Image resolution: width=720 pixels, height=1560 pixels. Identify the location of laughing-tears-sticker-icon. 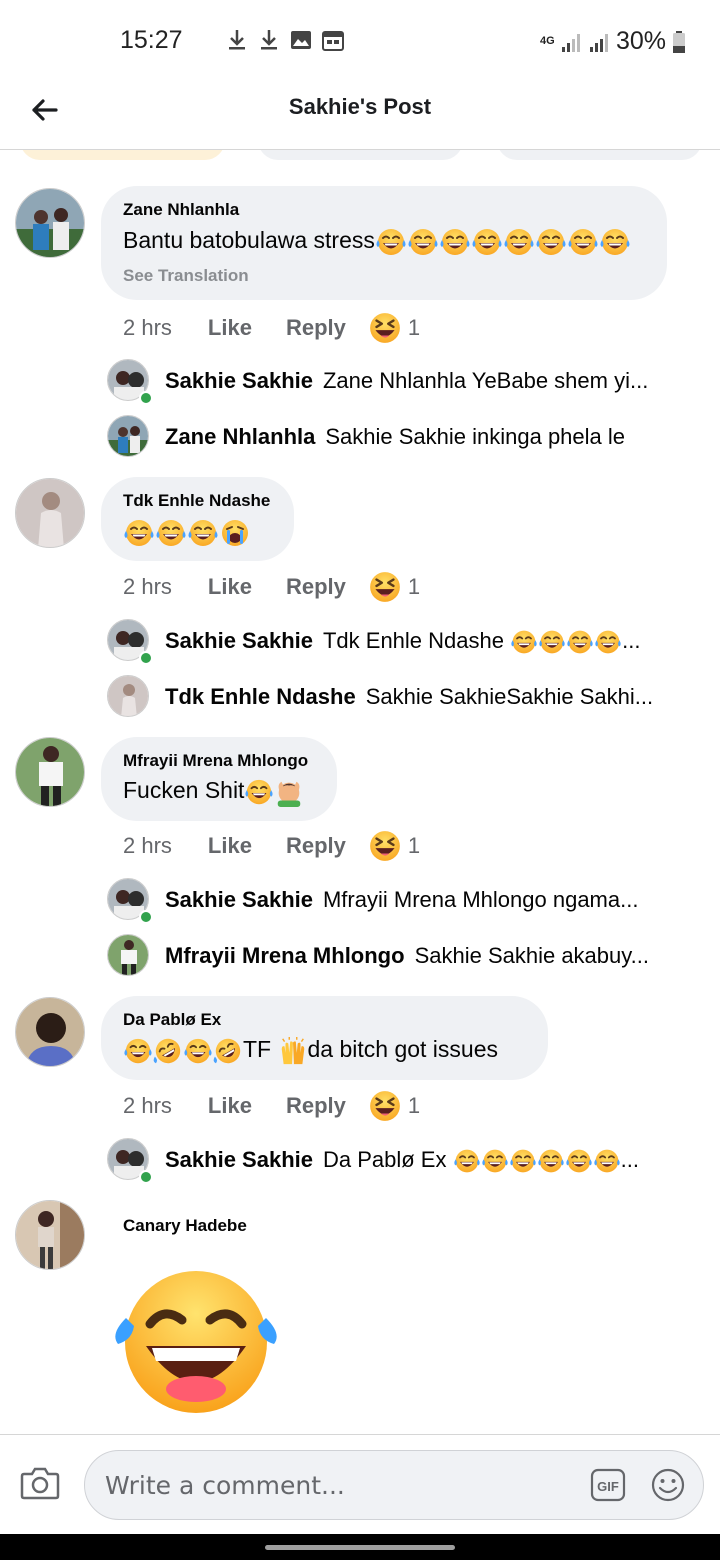
(196, 1342).